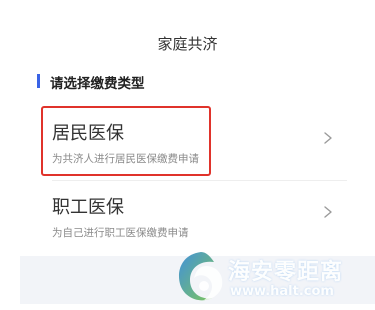  Describe the element at coordinates (200, 276) in the screenshot. I see `watermark-logo-icon` at that location.